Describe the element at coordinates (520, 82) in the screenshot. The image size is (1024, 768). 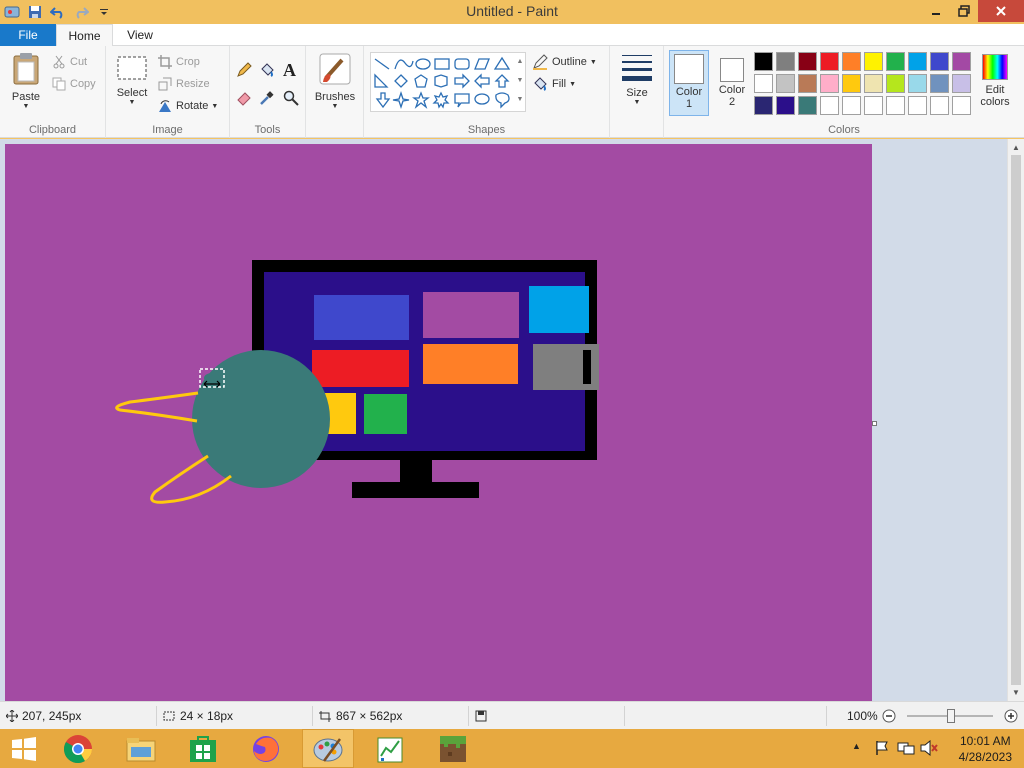
I see `shapes-scroll: ▲ ▼ ▼` at that location.